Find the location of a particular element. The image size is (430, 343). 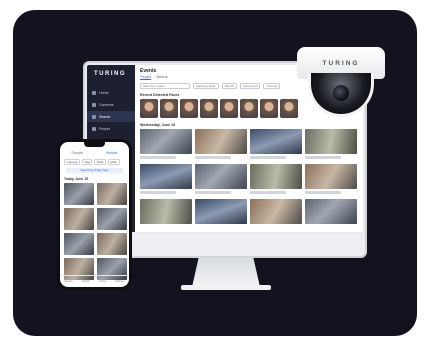

faces-heading: Recent Detected Faces is located at coordinates (160, 95).